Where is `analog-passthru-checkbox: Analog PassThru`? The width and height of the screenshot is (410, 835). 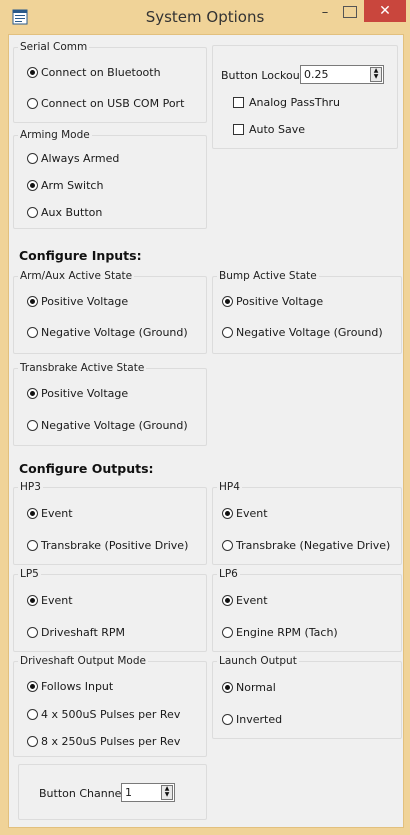 analog-passthru-checkbox: Analog PassThru is located at coordinates (286, 102).